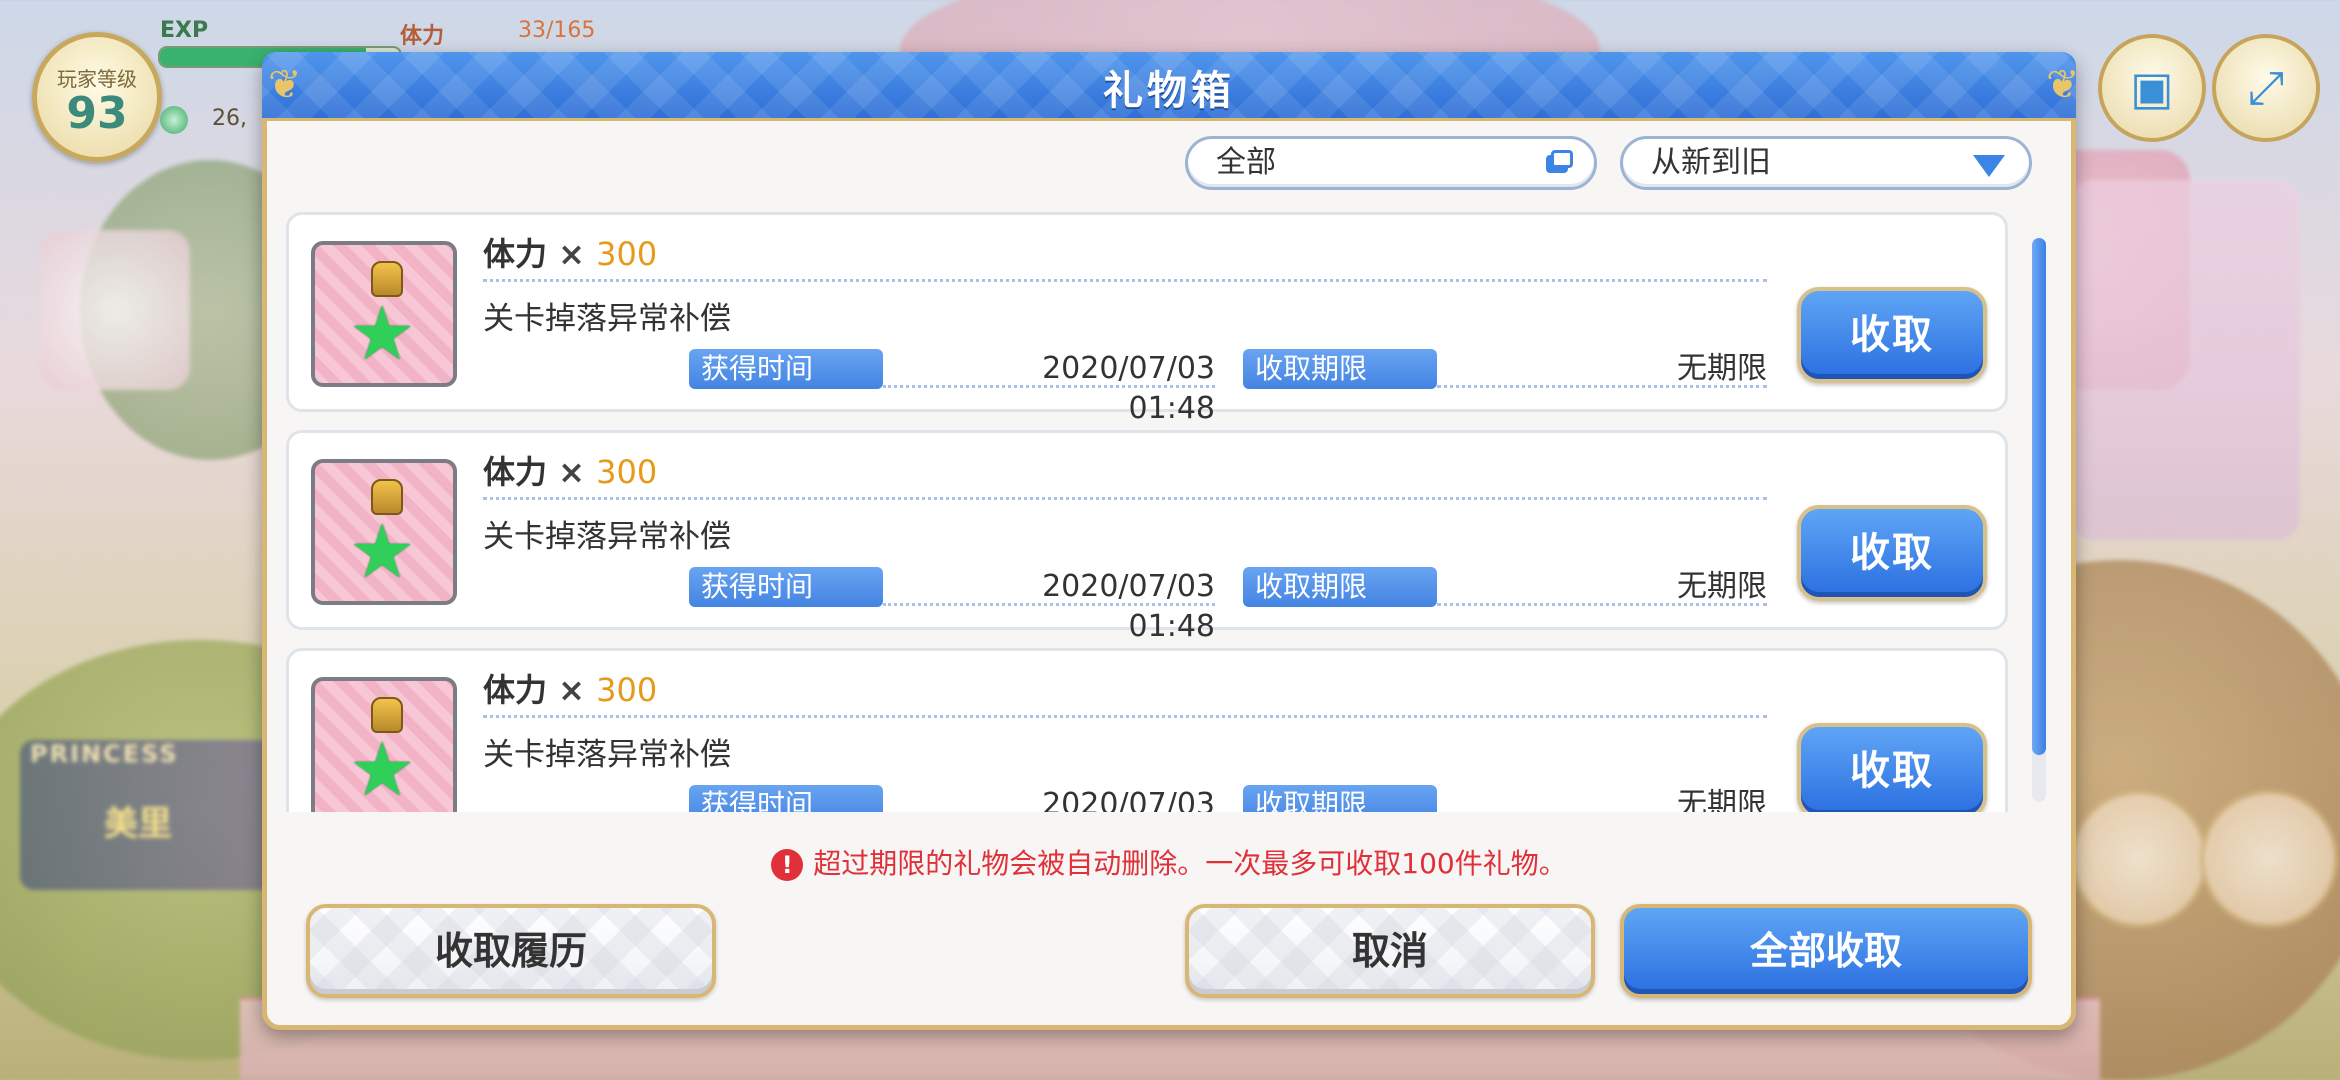  I want to click on warning-text: 超过期限的礼物会被自动删除。一次最多可收取100件礼物。, so click(1190, 863).